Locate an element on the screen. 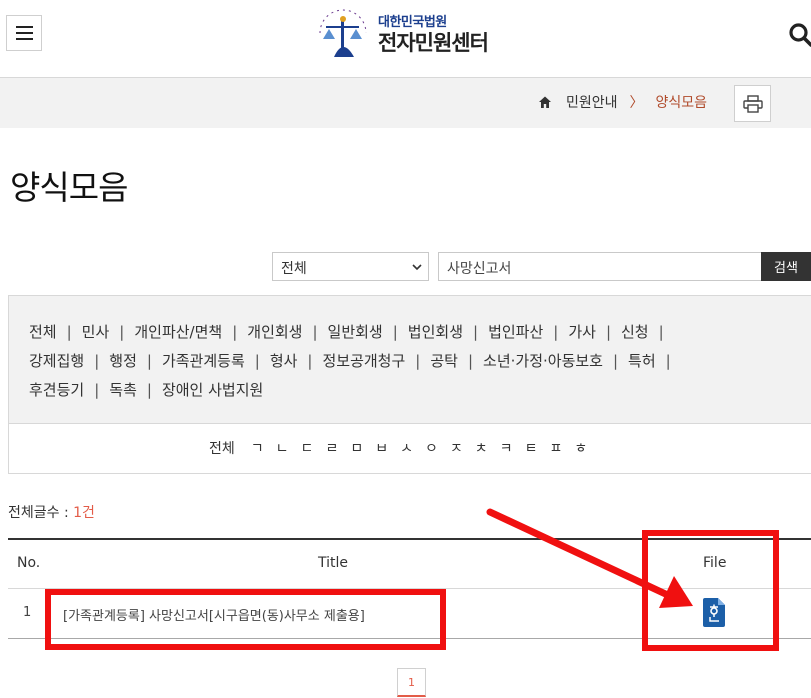  menu-button is located at coordinates (24, 33).